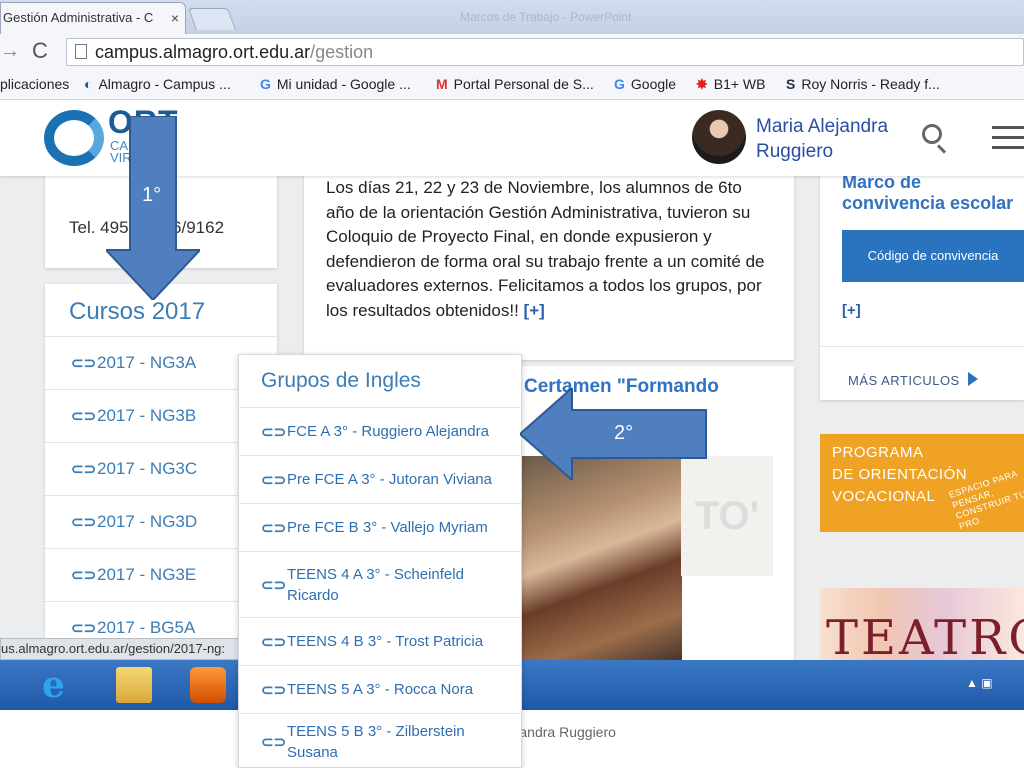 The height and width of the screenshot is (768, 1024). What do you see at coordinates (822, 126) in the screenshot?
I see `user-name-line1: Maria Alejandra` at bounding box center [822, 126].